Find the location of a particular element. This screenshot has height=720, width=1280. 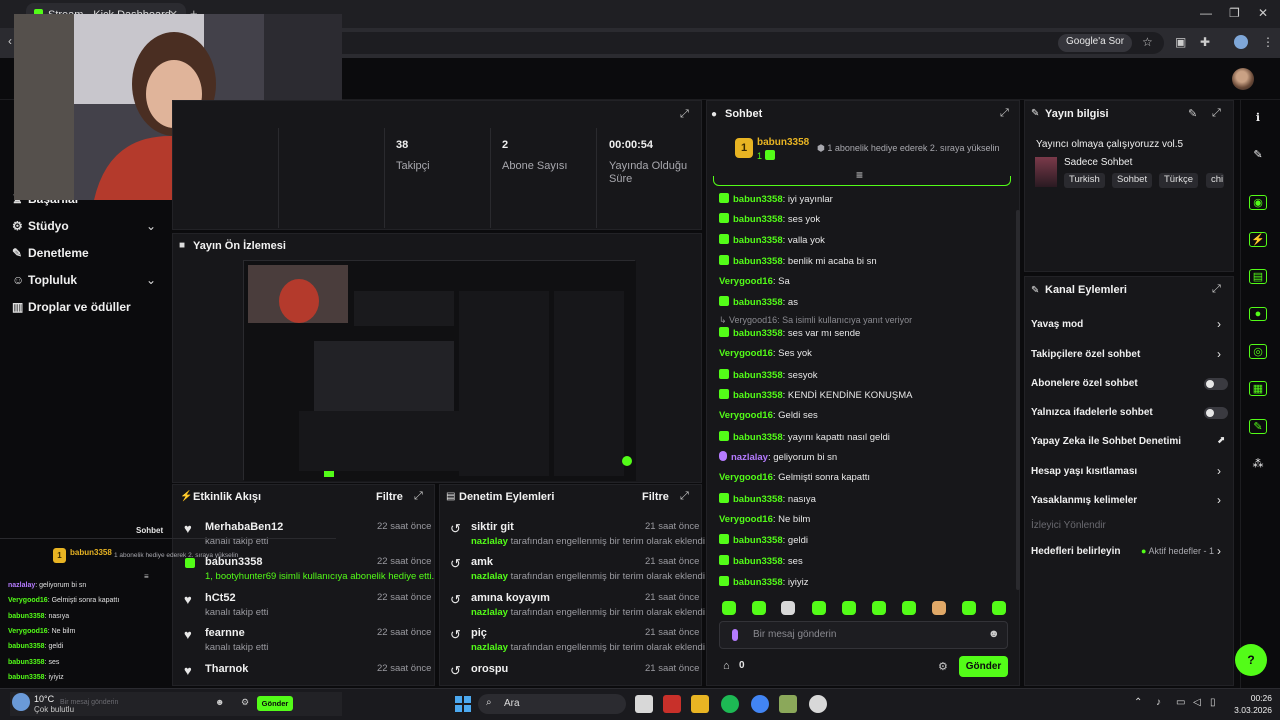

points-icon: ⌂ is located at coordinates (726, 666).